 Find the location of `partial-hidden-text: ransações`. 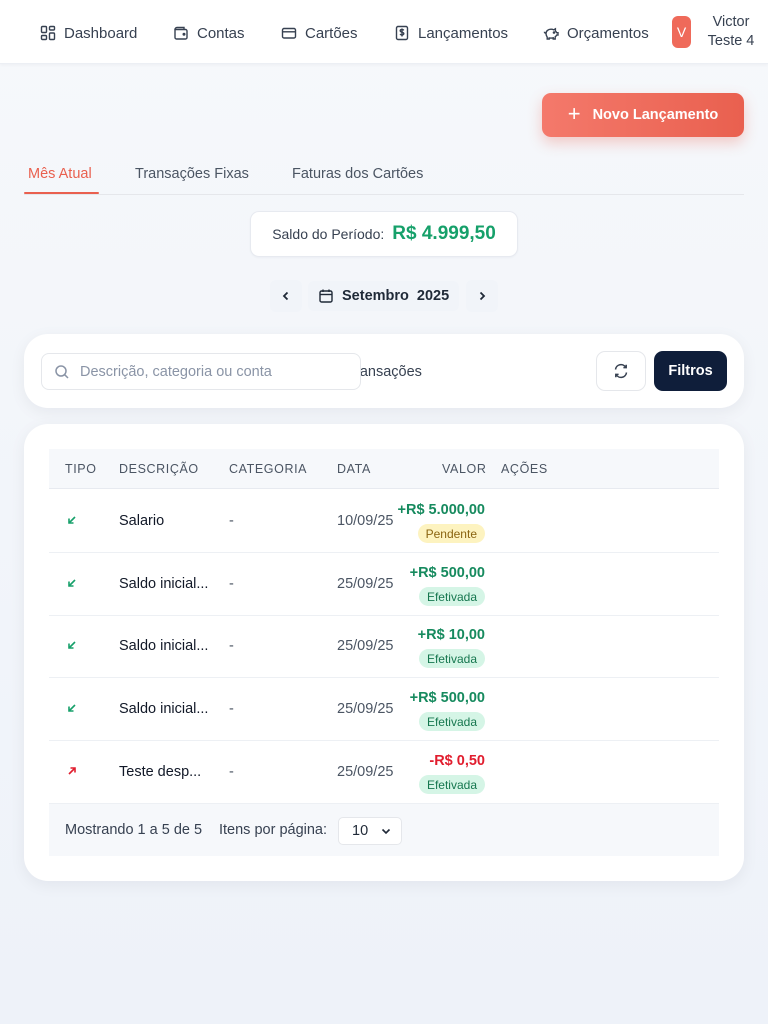

partial-hidden-text: ransações is located at coordinates (388, 372).